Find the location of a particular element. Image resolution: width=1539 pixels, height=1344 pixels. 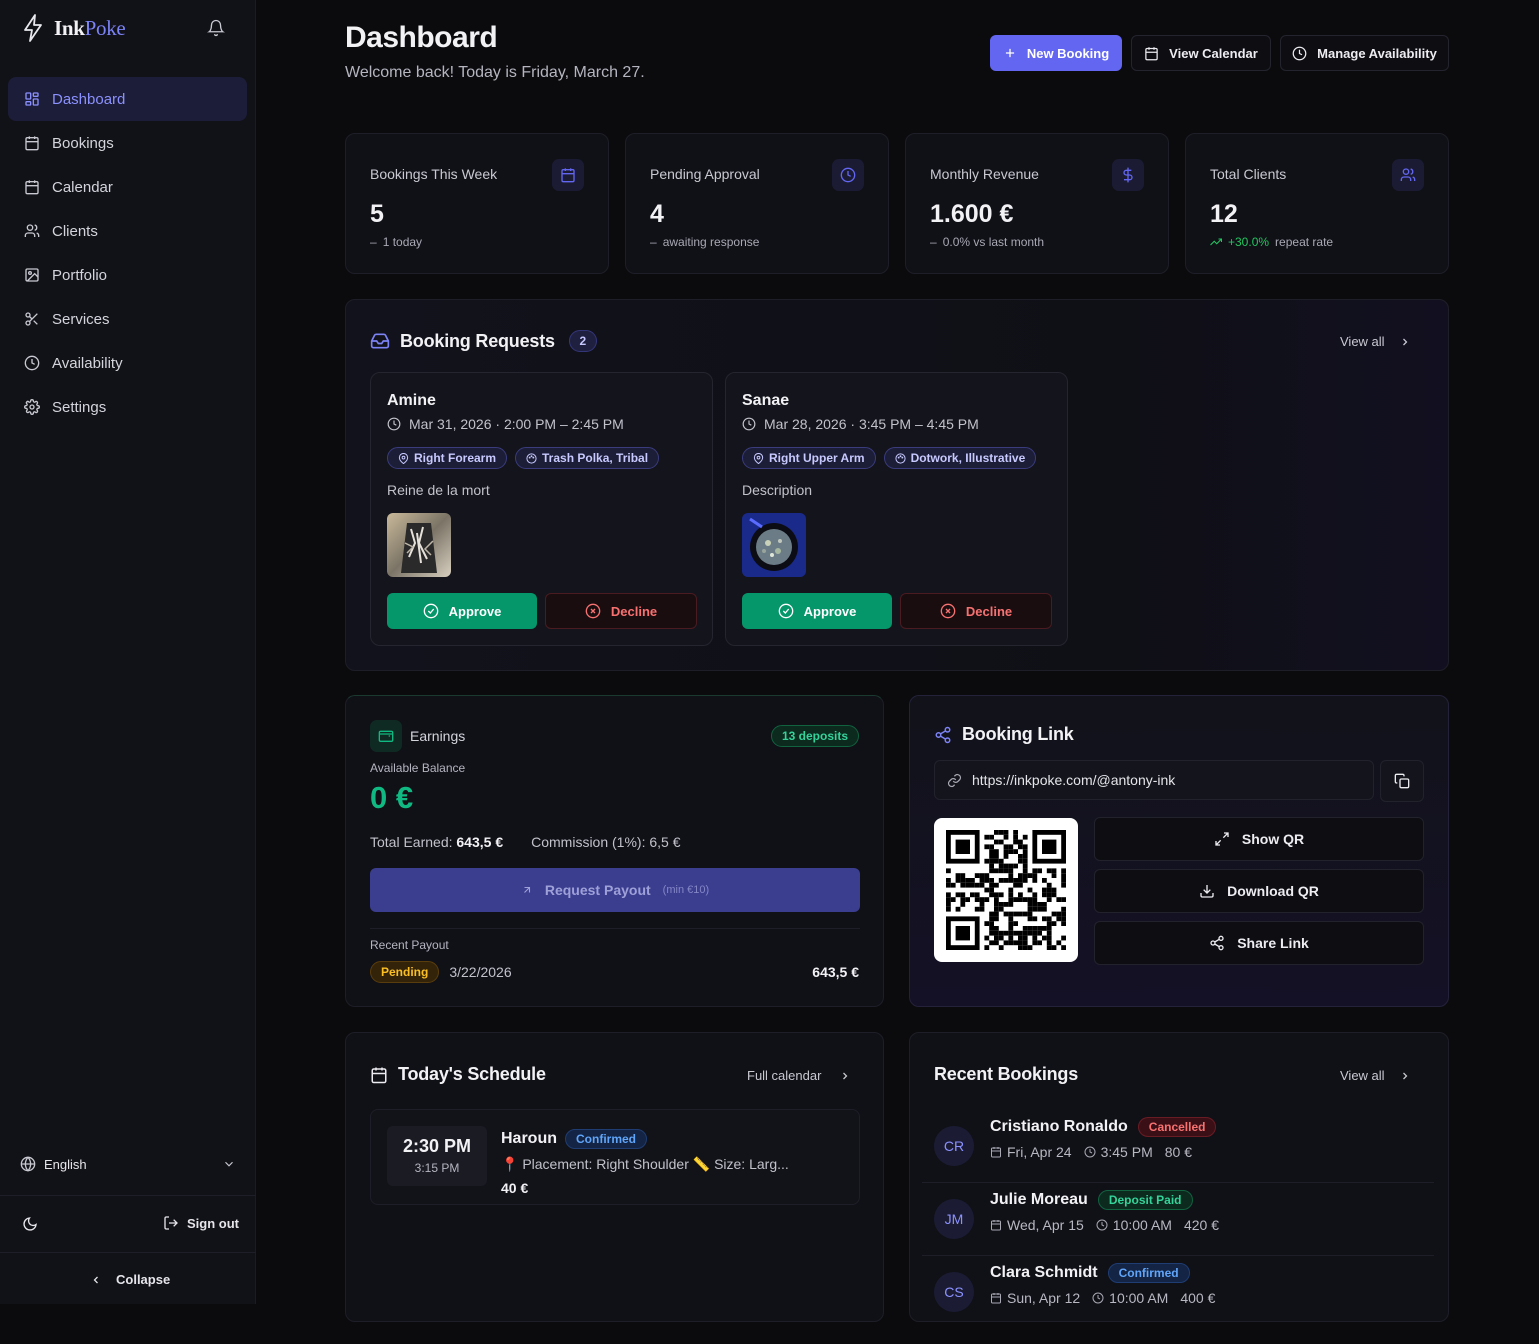

dash-icon: – is located at coordinates (933, 242).